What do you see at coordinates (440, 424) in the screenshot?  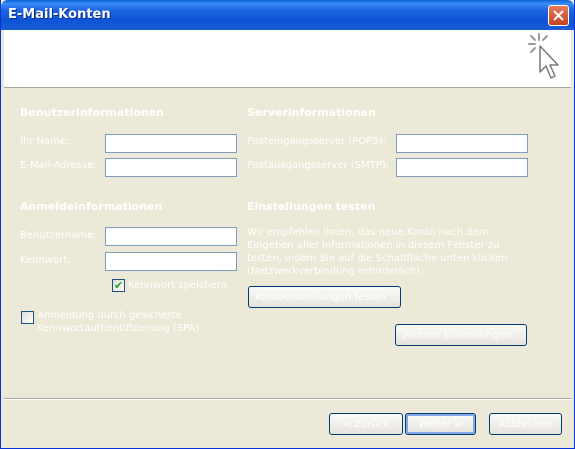 I see `next-button: Weiter >` at bounding box center [440, 424].